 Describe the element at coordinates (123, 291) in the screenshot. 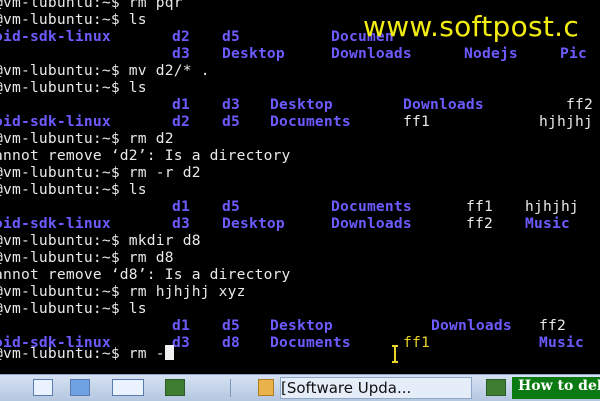

I see `terminal-line: @vm-lubuntu:~$ rm hjhjhj xyz` at that location.